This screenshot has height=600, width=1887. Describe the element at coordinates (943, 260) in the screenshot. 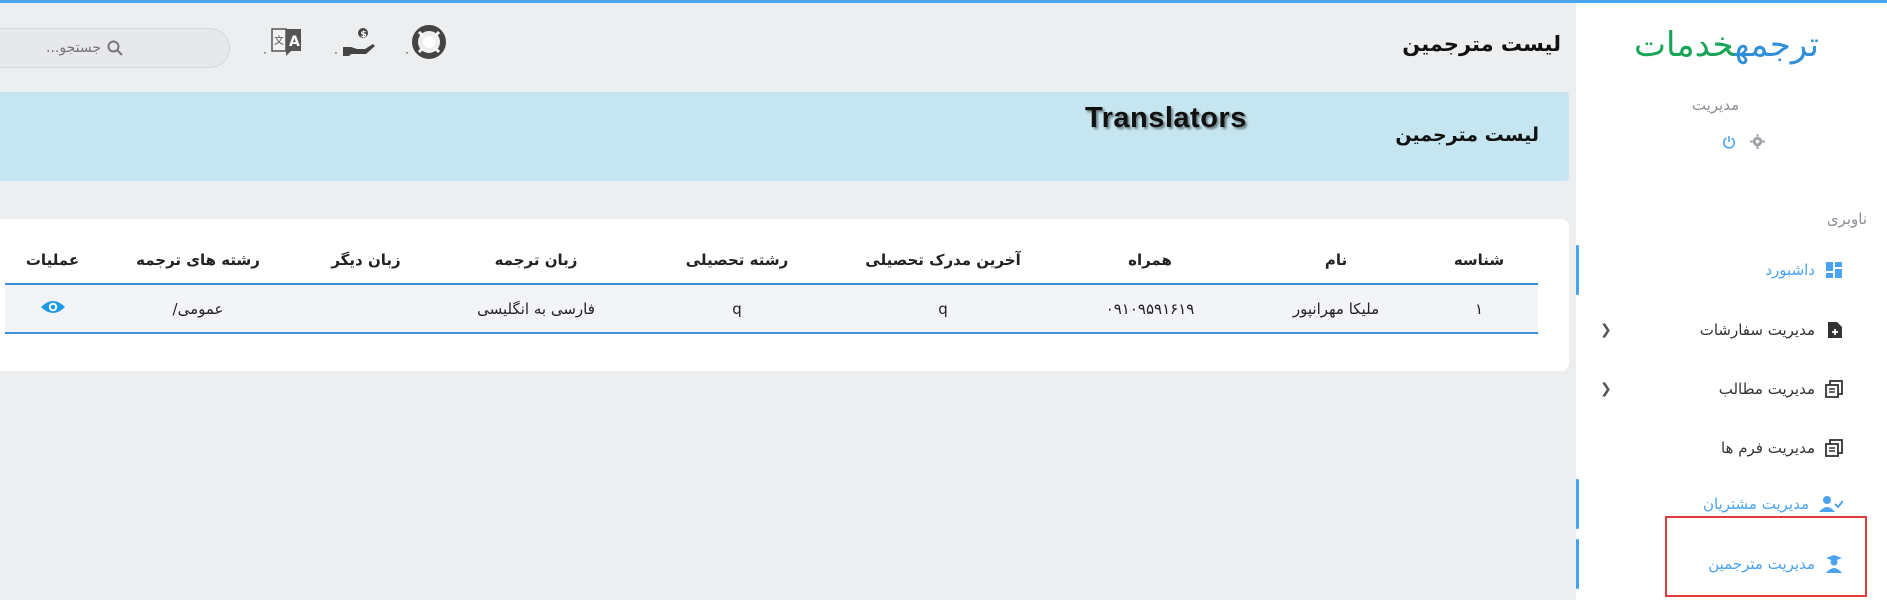

I see `column-header: آخرین مدرک تحصیلی` at that location.